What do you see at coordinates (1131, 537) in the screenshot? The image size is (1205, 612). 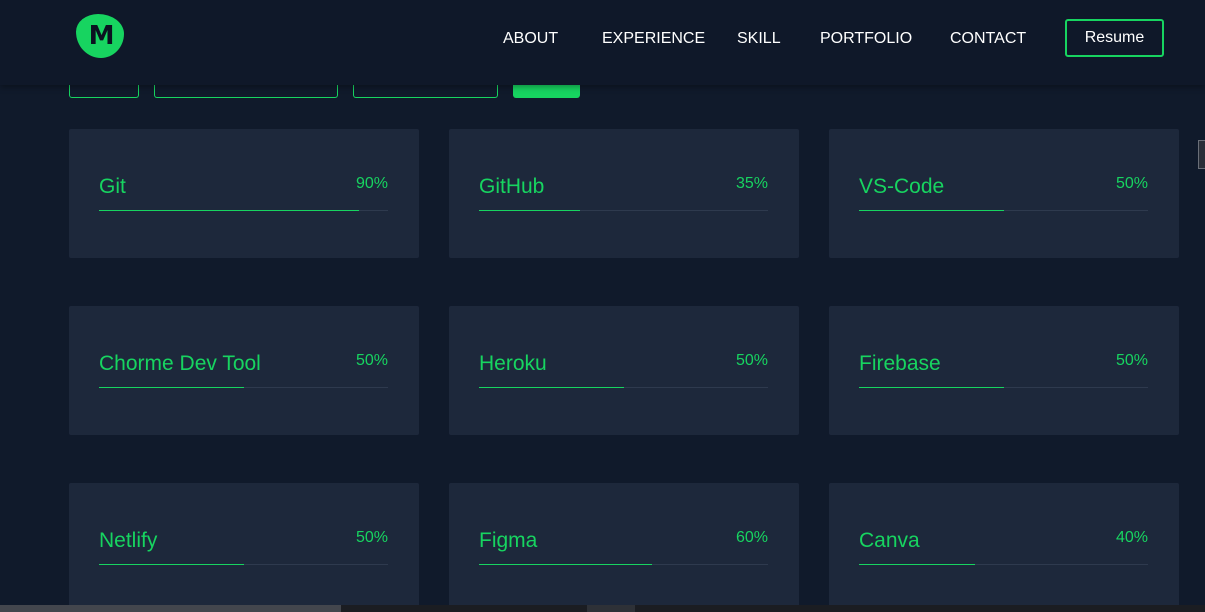 I see `skill-percent: 40%` at bounding box center [1131, 537].